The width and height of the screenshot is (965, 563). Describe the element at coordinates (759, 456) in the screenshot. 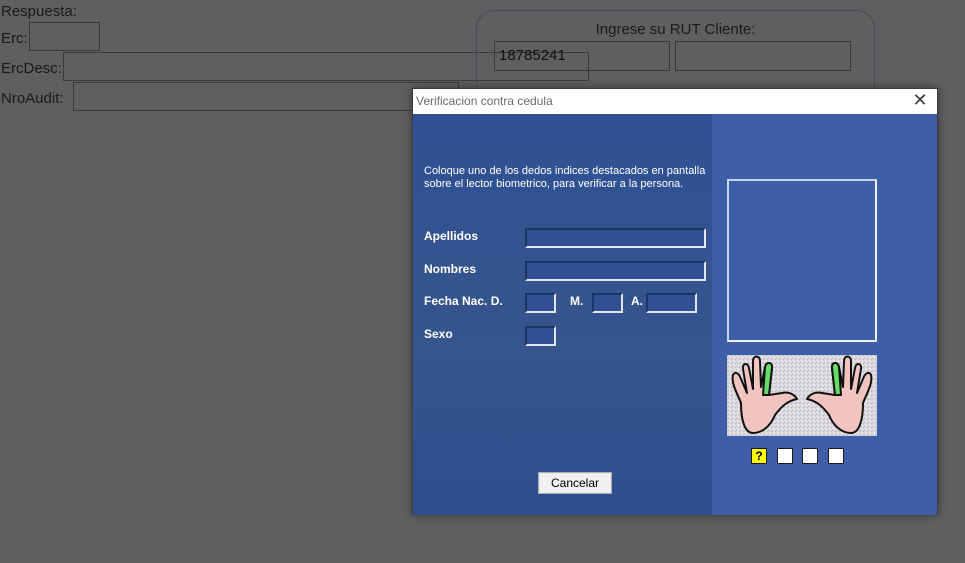

I see `attempt-indicator: ?` at that location.